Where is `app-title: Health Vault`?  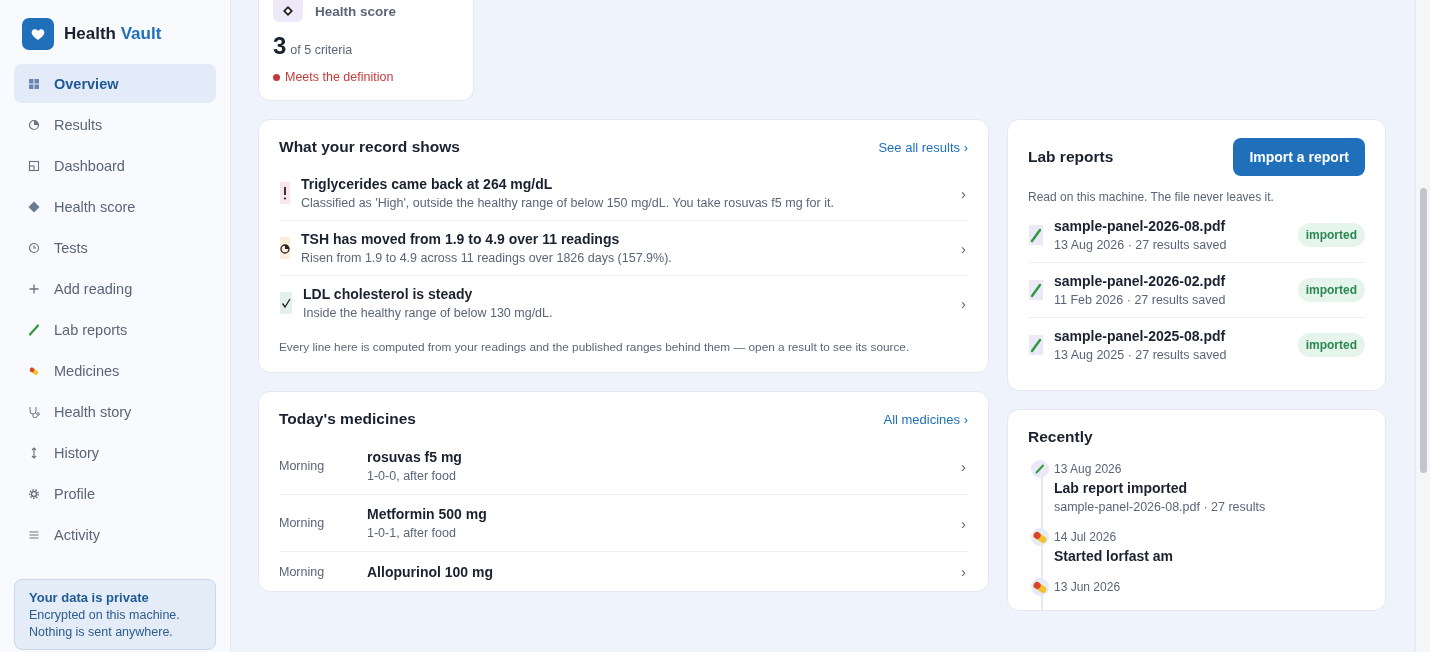 app-title: Health Vault is located at coordinates (113, 34).